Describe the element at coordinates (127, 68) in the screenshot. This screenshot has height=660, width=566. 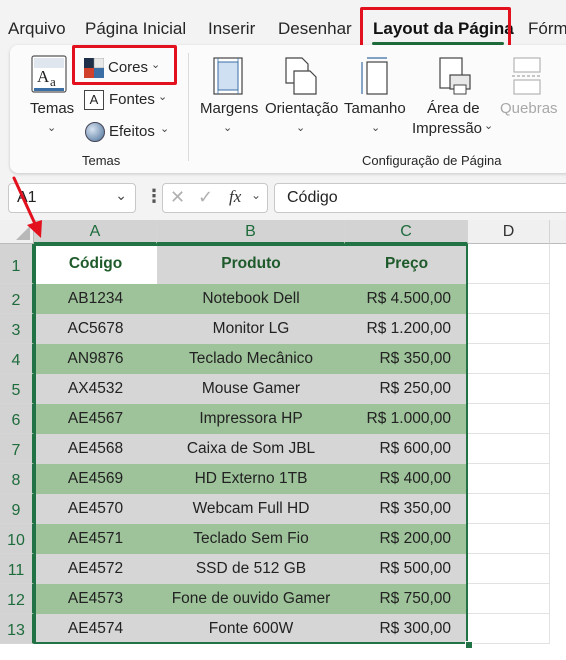
I see `cores-button: Cores ⌄` at that location.